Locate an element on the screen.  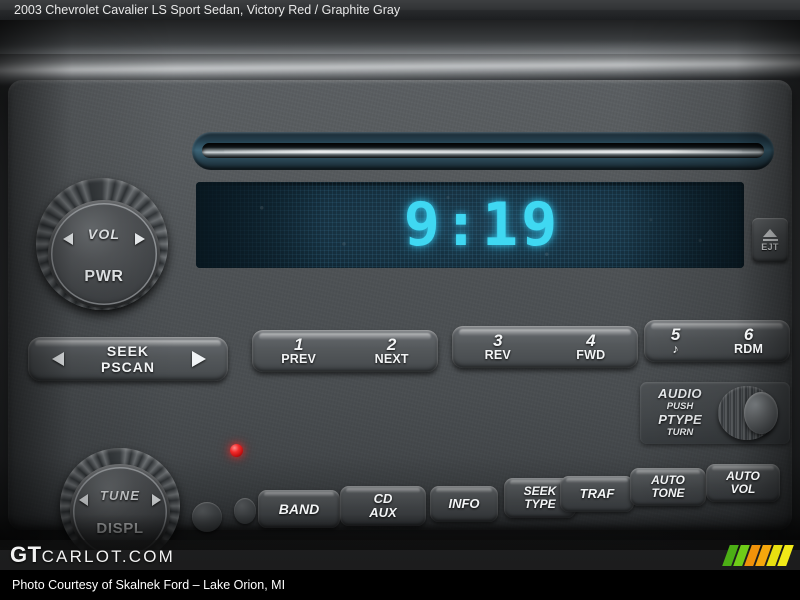
audio-knob-cap is located at coordinates (761, 413).